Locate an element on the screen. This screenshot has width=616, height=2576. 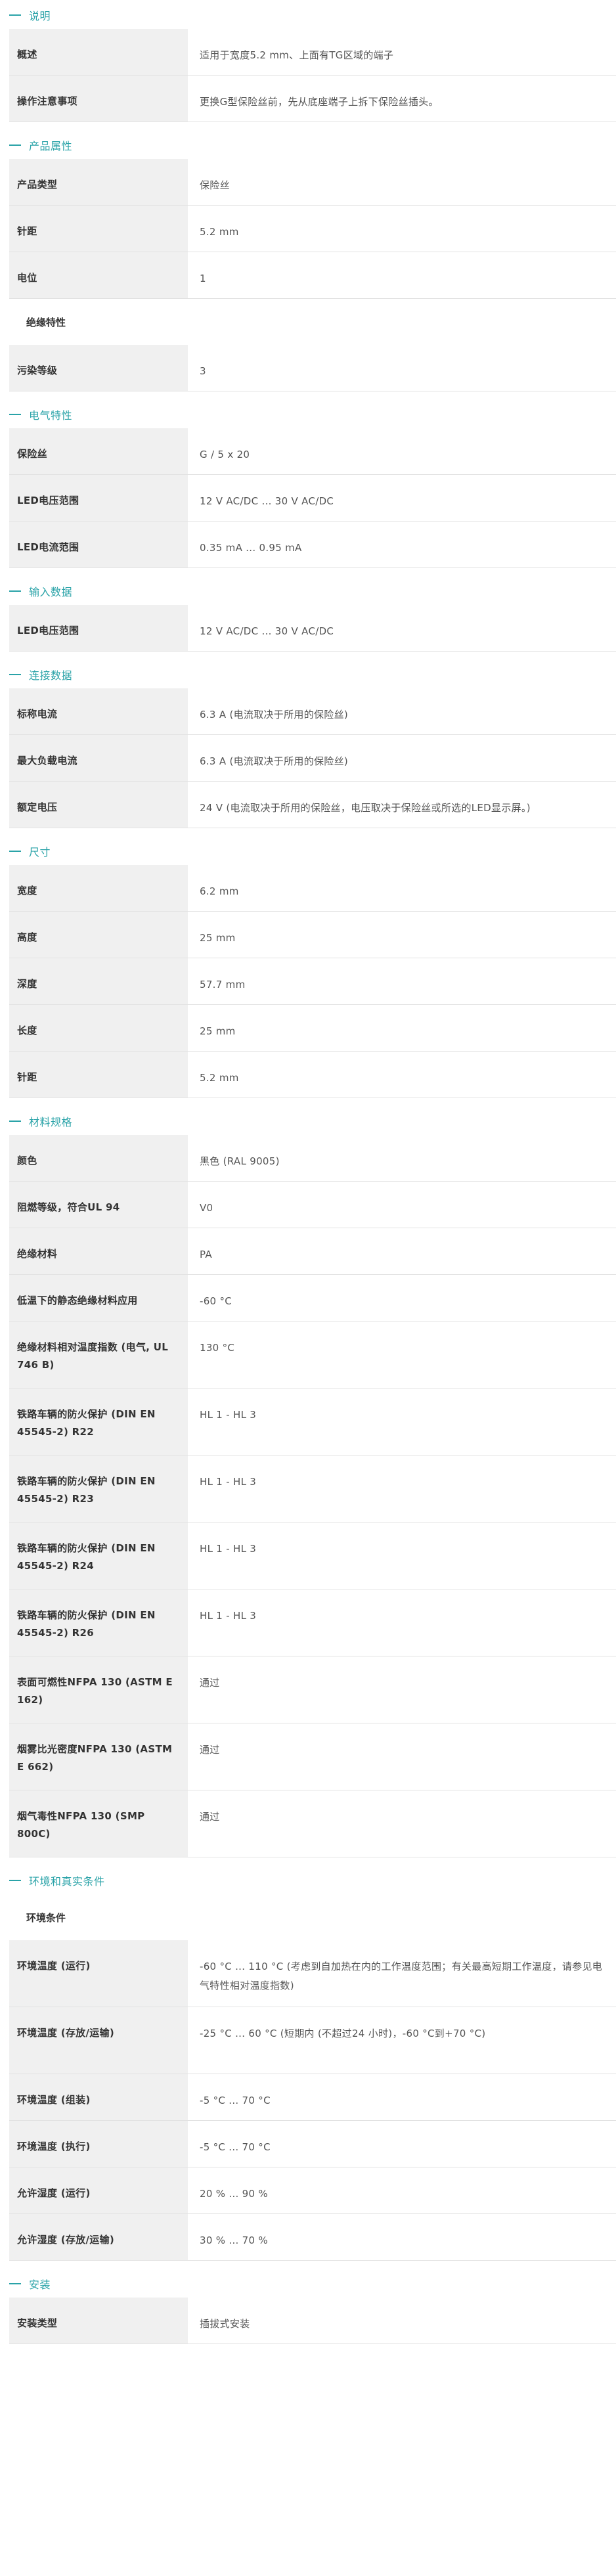
spec-row: 允许湿度 (存放/运输)30 % ... 70 % is located at coordinates (312, 2237).